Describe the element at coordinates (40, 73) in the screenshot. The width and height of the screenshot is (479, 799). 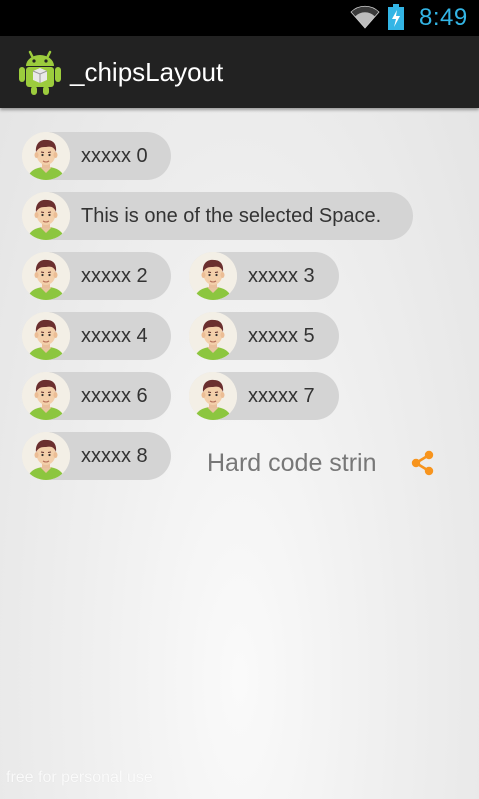
I see `android-app-icon` at that location.